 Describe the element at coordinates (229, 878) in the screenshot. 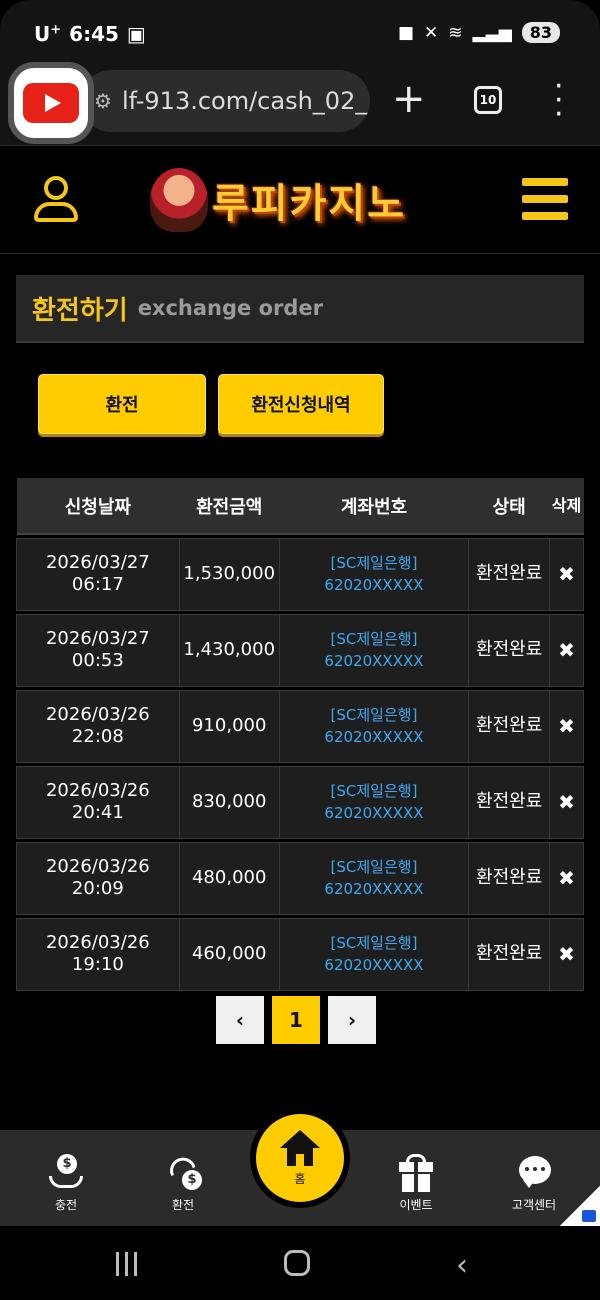

I see `cell-amount: 480,000` at that location.